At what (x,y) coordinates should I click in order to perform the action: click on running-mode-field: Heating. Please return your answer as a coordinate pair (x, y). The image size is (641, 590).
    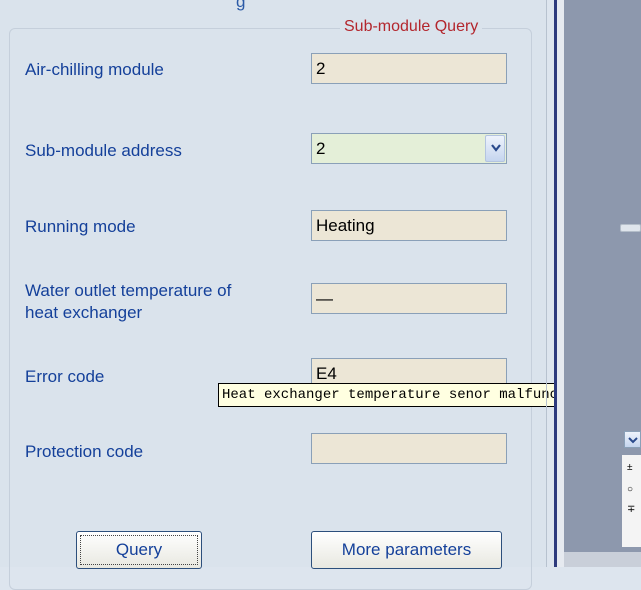
    Looking at the image, I should click on (409, 225).